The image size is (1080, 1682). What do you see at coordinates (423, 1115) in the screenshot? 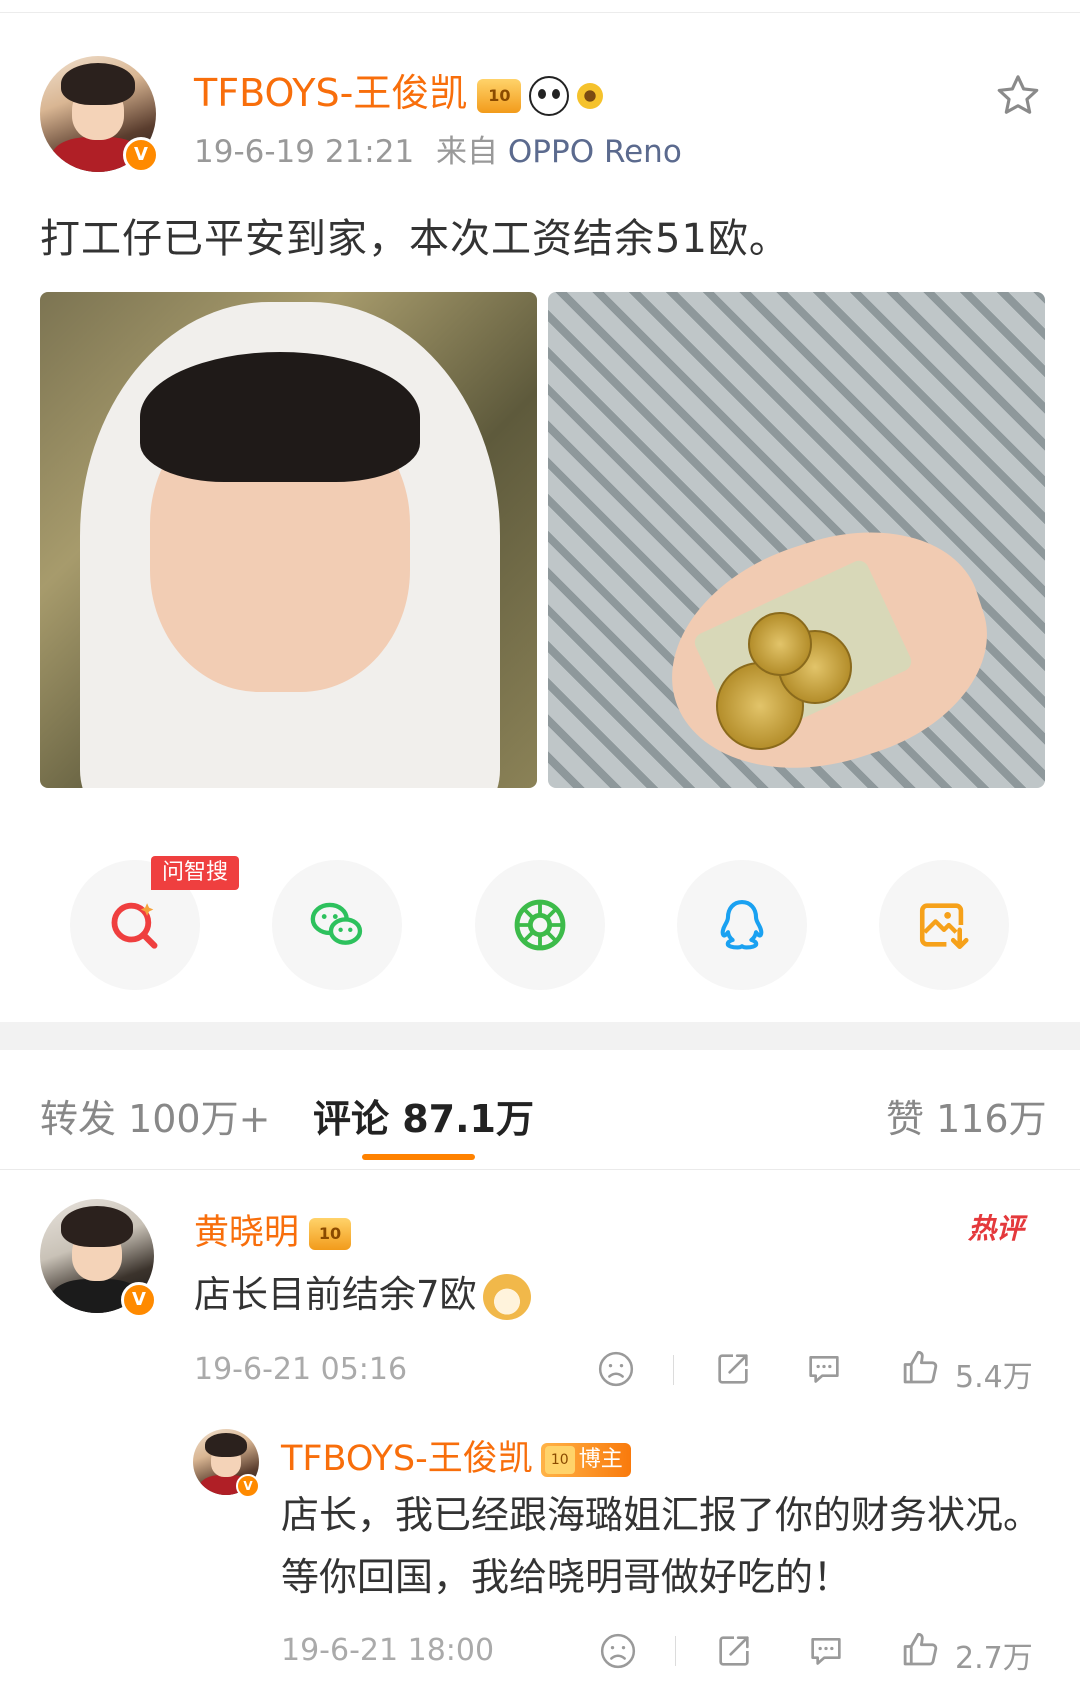
I see `tab-comments: 评论 87.1万` at bounding box center [423, 1115].